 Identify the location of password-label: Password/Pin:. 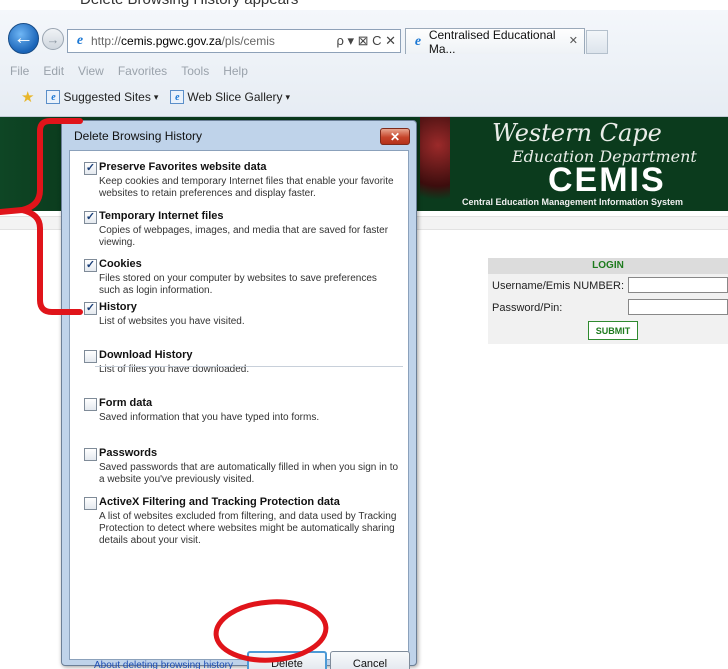
(527, 308).